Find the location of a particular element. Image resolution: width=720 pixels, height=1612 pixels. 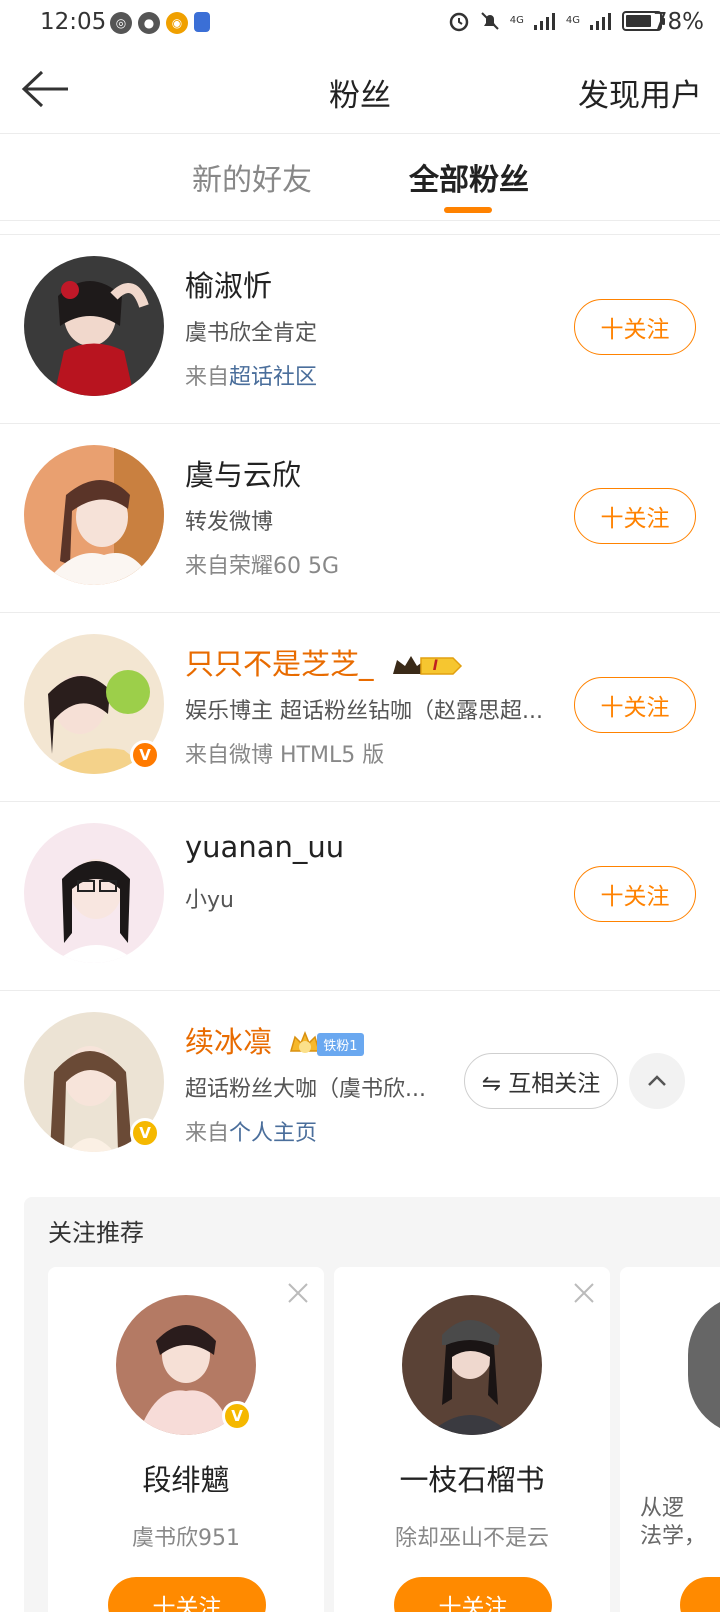

nav-bar: 粉丝 发现用户 is located at coordinates (360, 93).